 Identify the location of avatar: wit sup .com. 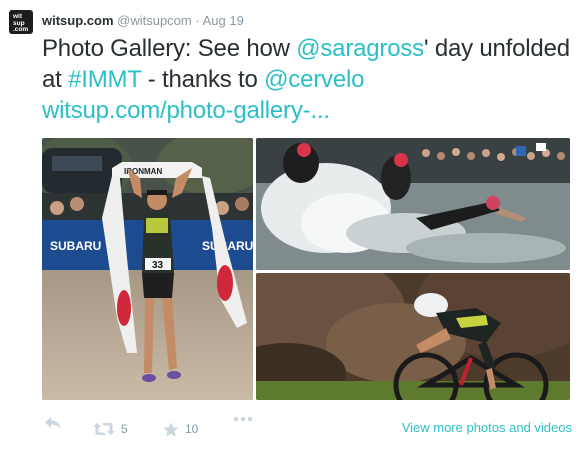
(21, 22).